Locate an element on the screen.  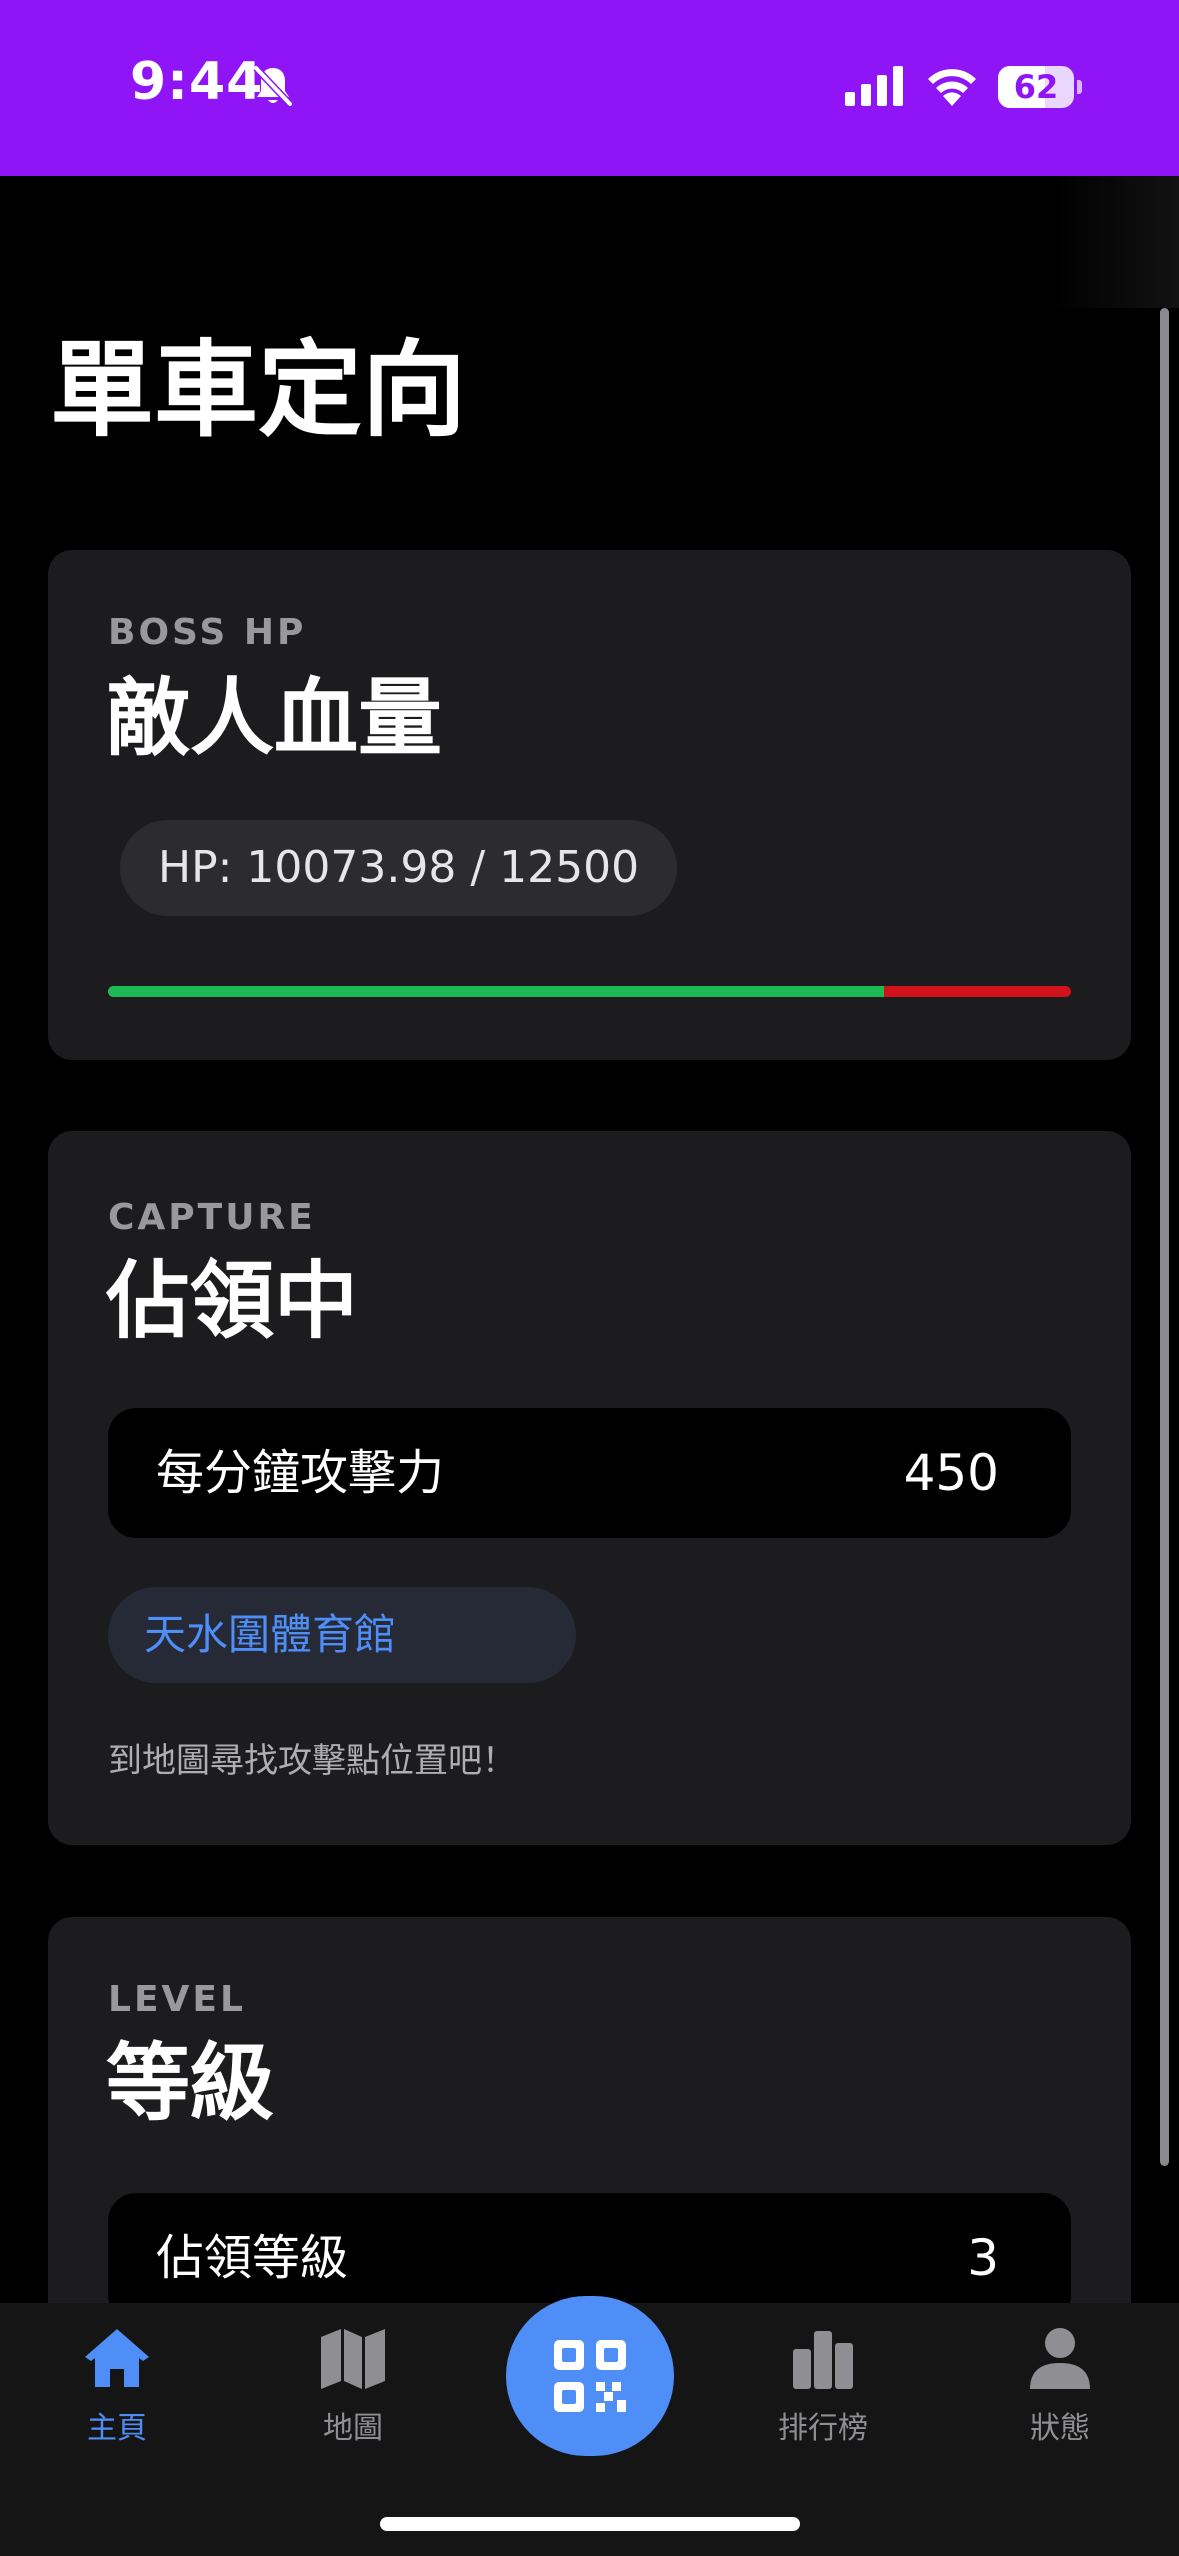
scan-qr-button is located at coordinates (590, 2376).